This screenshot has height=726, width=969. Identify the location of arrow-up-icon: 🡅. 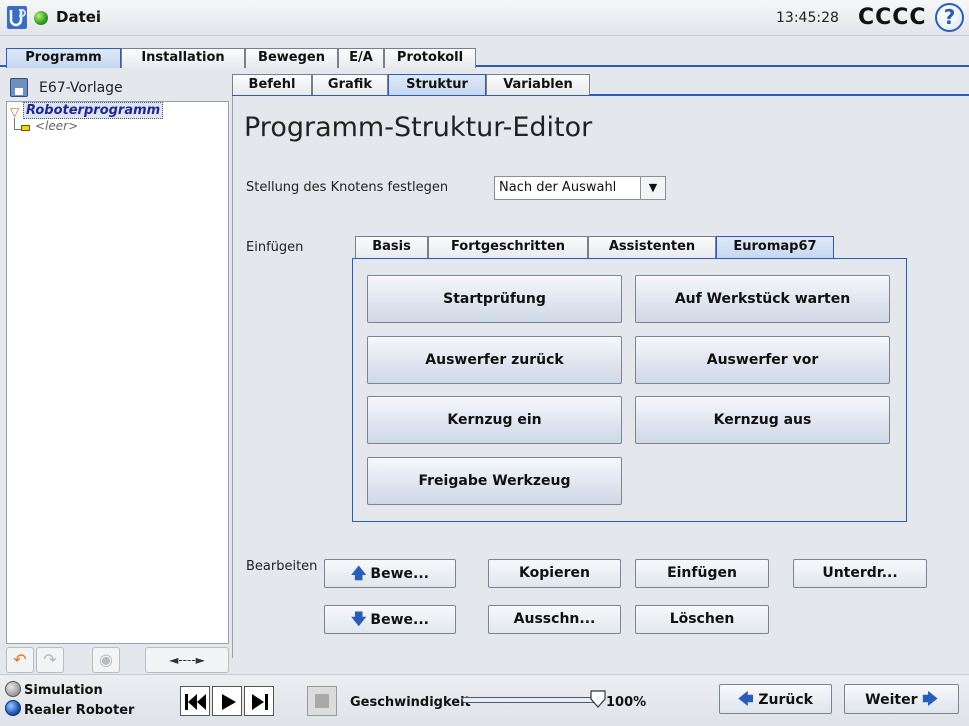
(359, 573).